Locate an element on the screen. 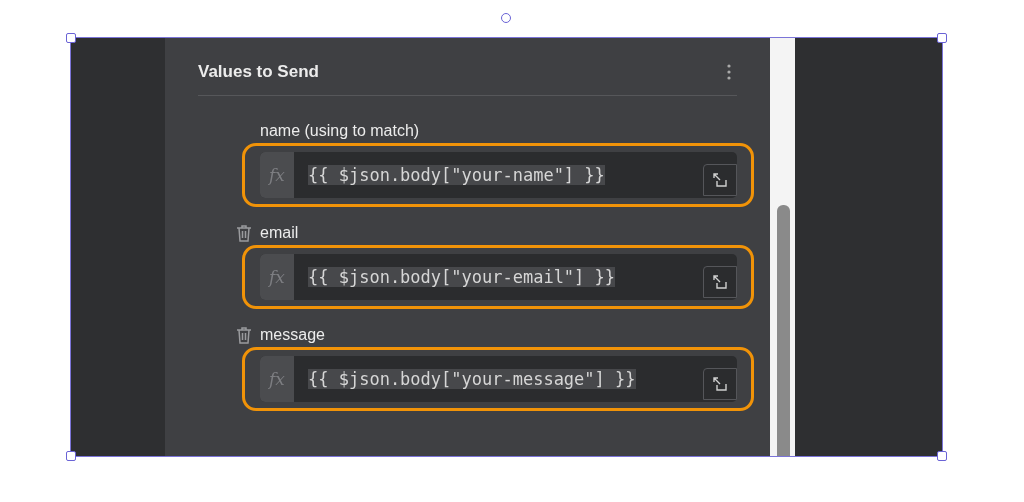  rotate-handle is located at coordinates (506, 18).